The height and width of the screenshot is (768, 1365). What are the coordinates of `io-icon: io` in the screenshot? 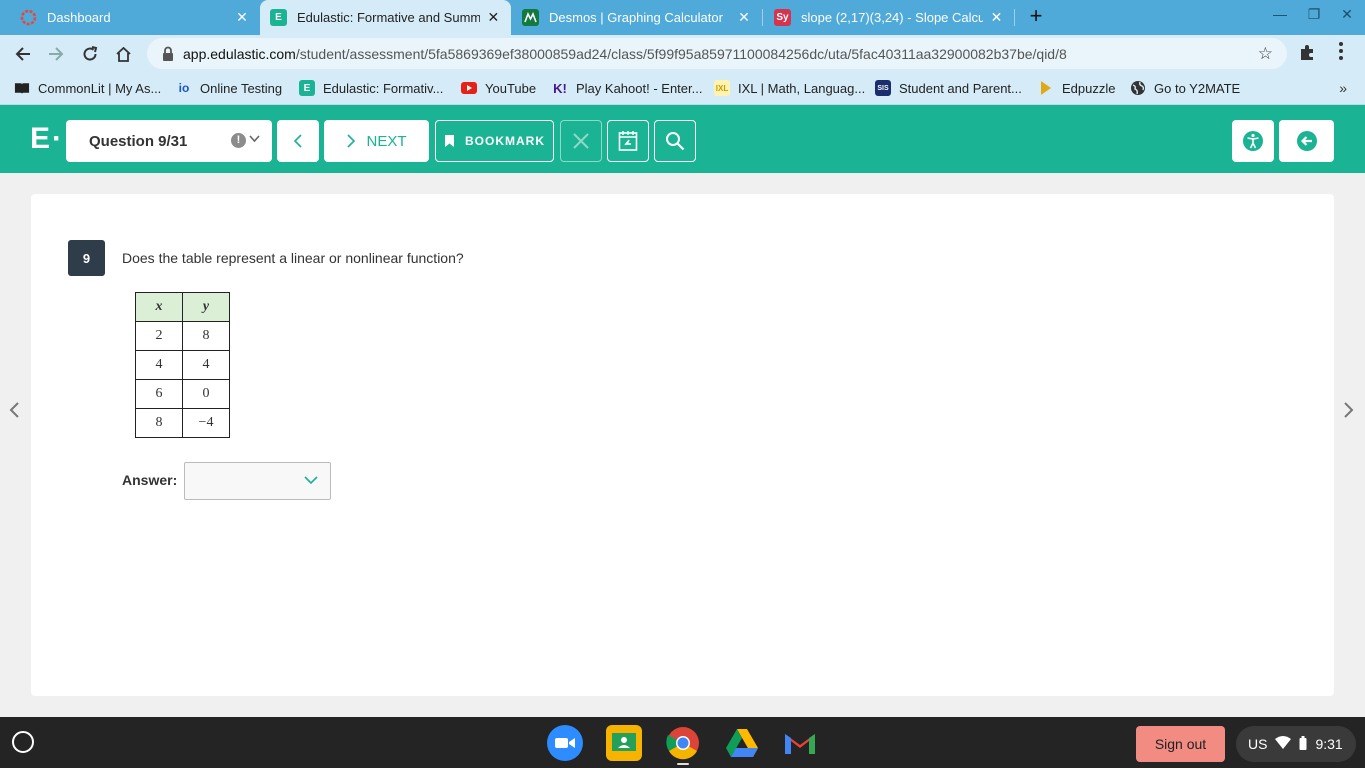 It's located at (184, 88).